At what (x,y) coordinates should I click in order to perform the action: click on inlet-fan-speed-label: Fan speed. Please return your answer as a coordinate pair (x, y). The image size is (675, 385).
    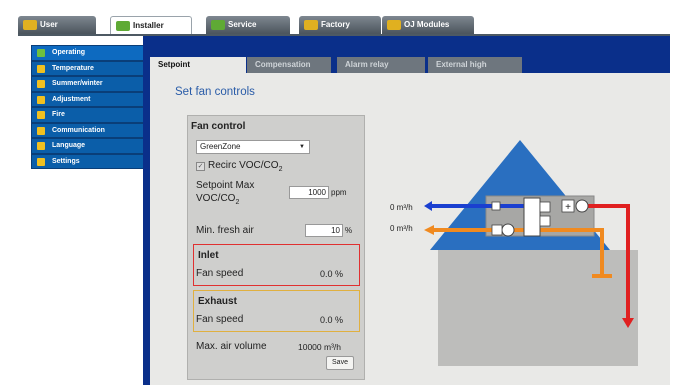
    Looking at the image, I should click on (220, 273).